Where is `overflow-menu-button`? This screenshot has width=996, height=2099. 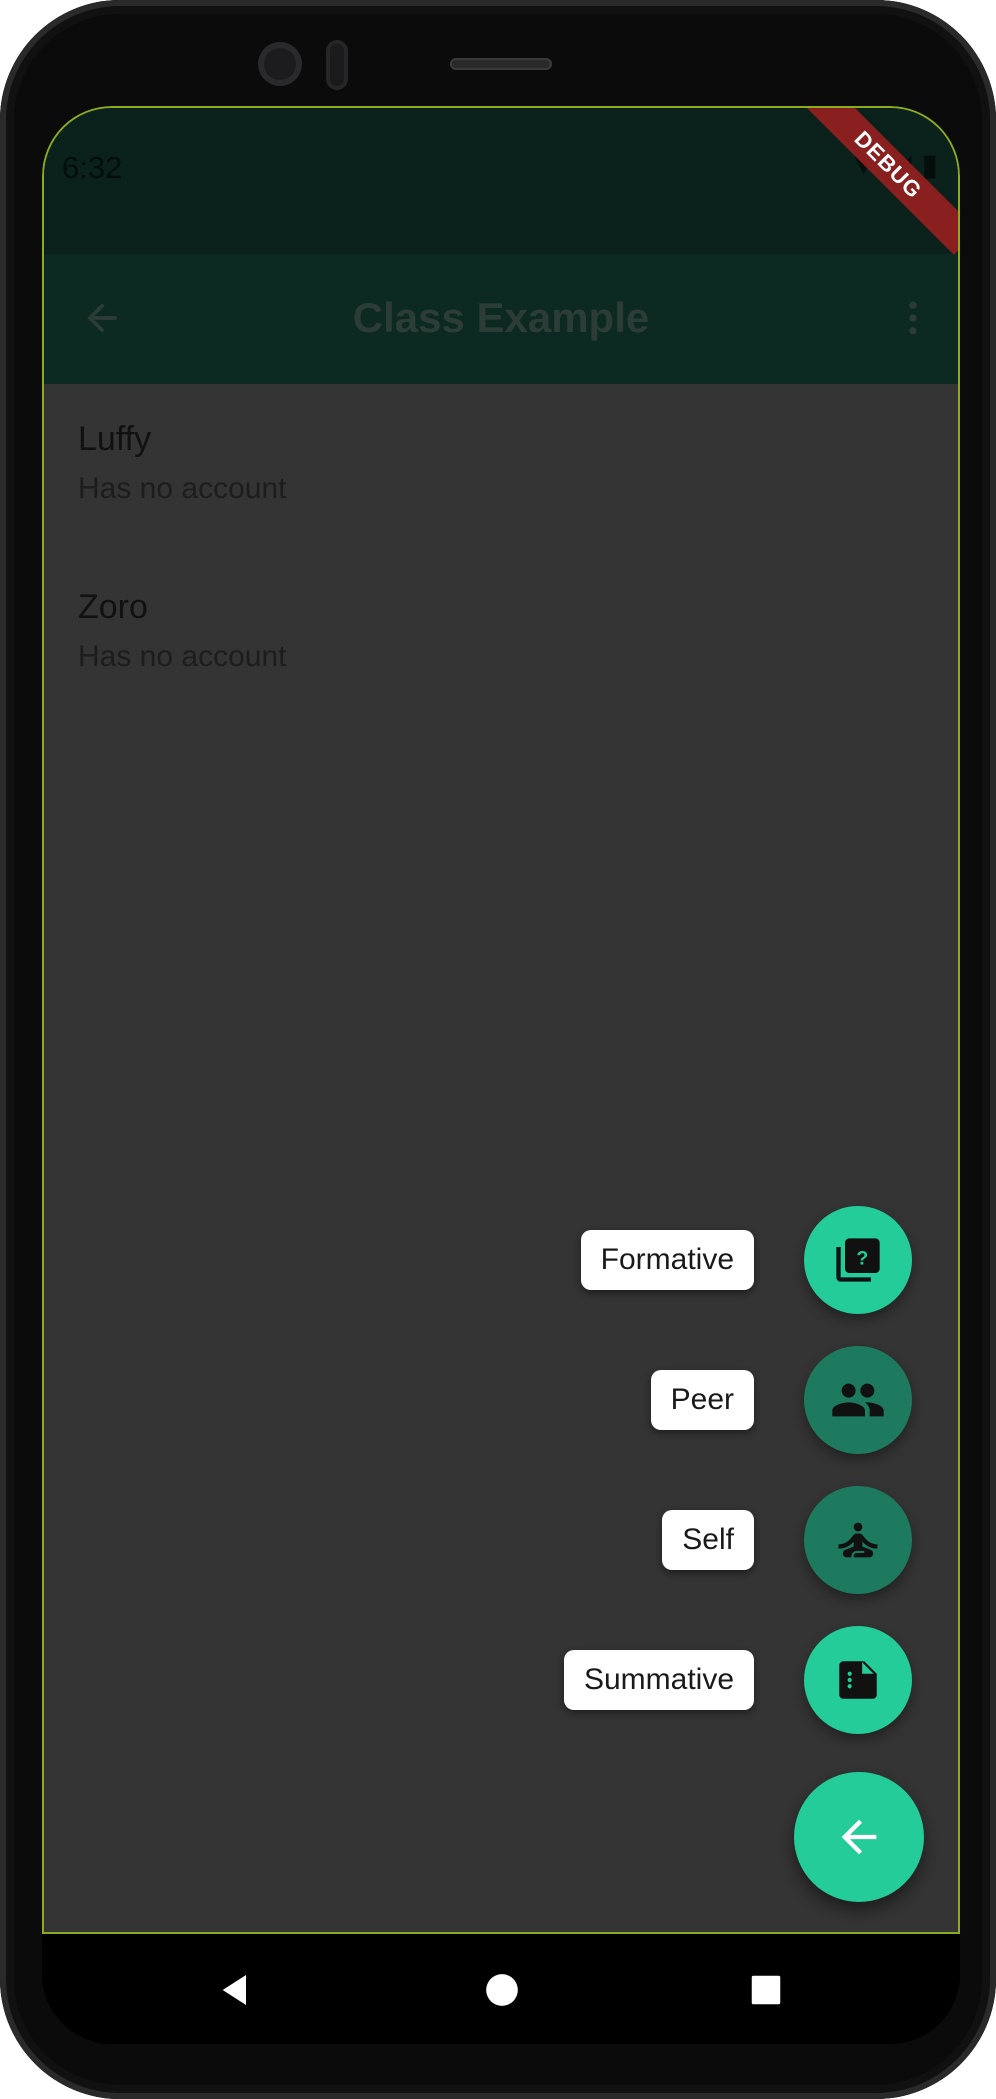 overflow-menu-button is located at coordinates (913, 318).